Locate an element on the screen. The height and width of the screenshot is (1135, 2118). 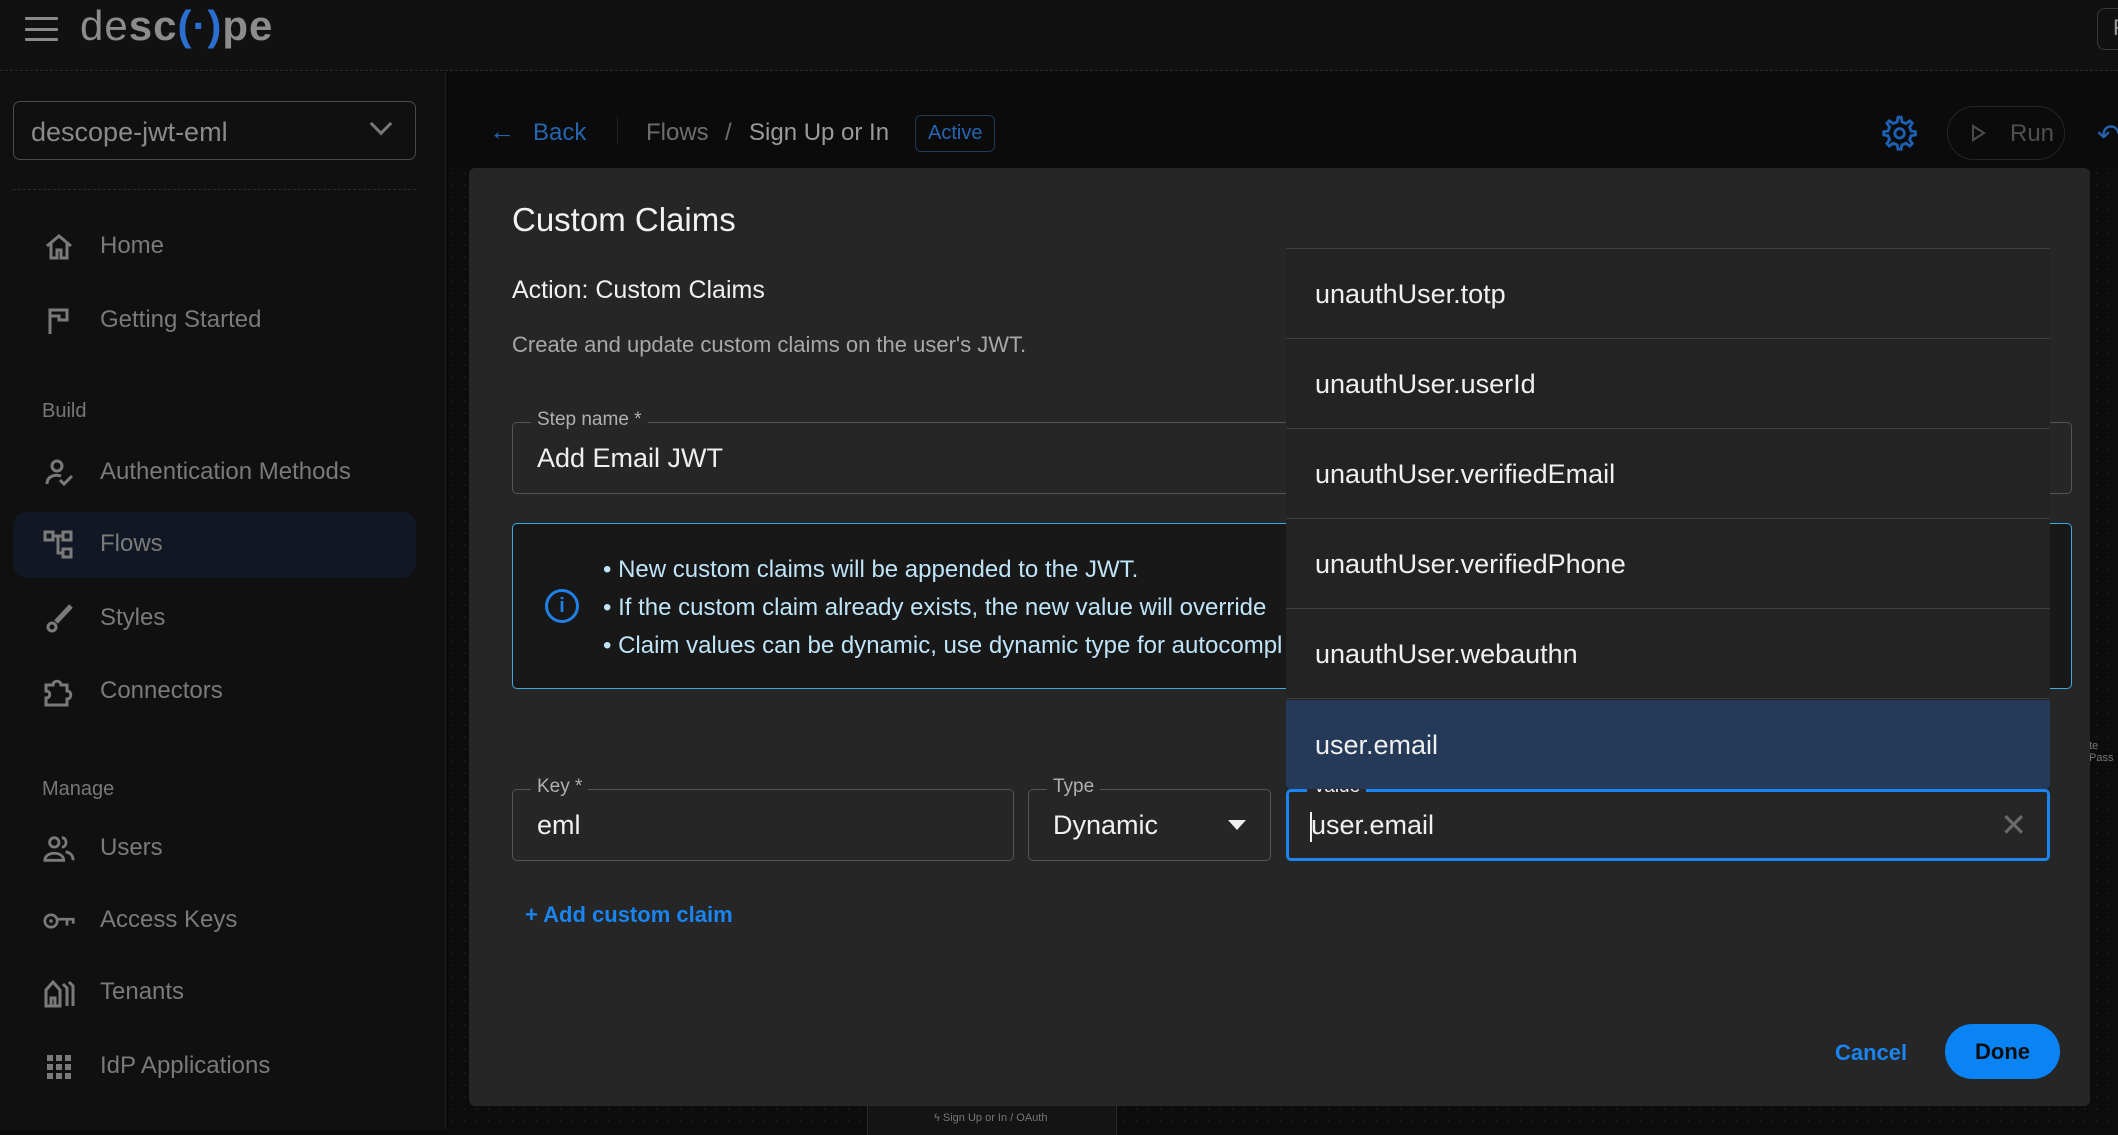
sidebar-item-label: Connectors is located at coordinates (161, 690).